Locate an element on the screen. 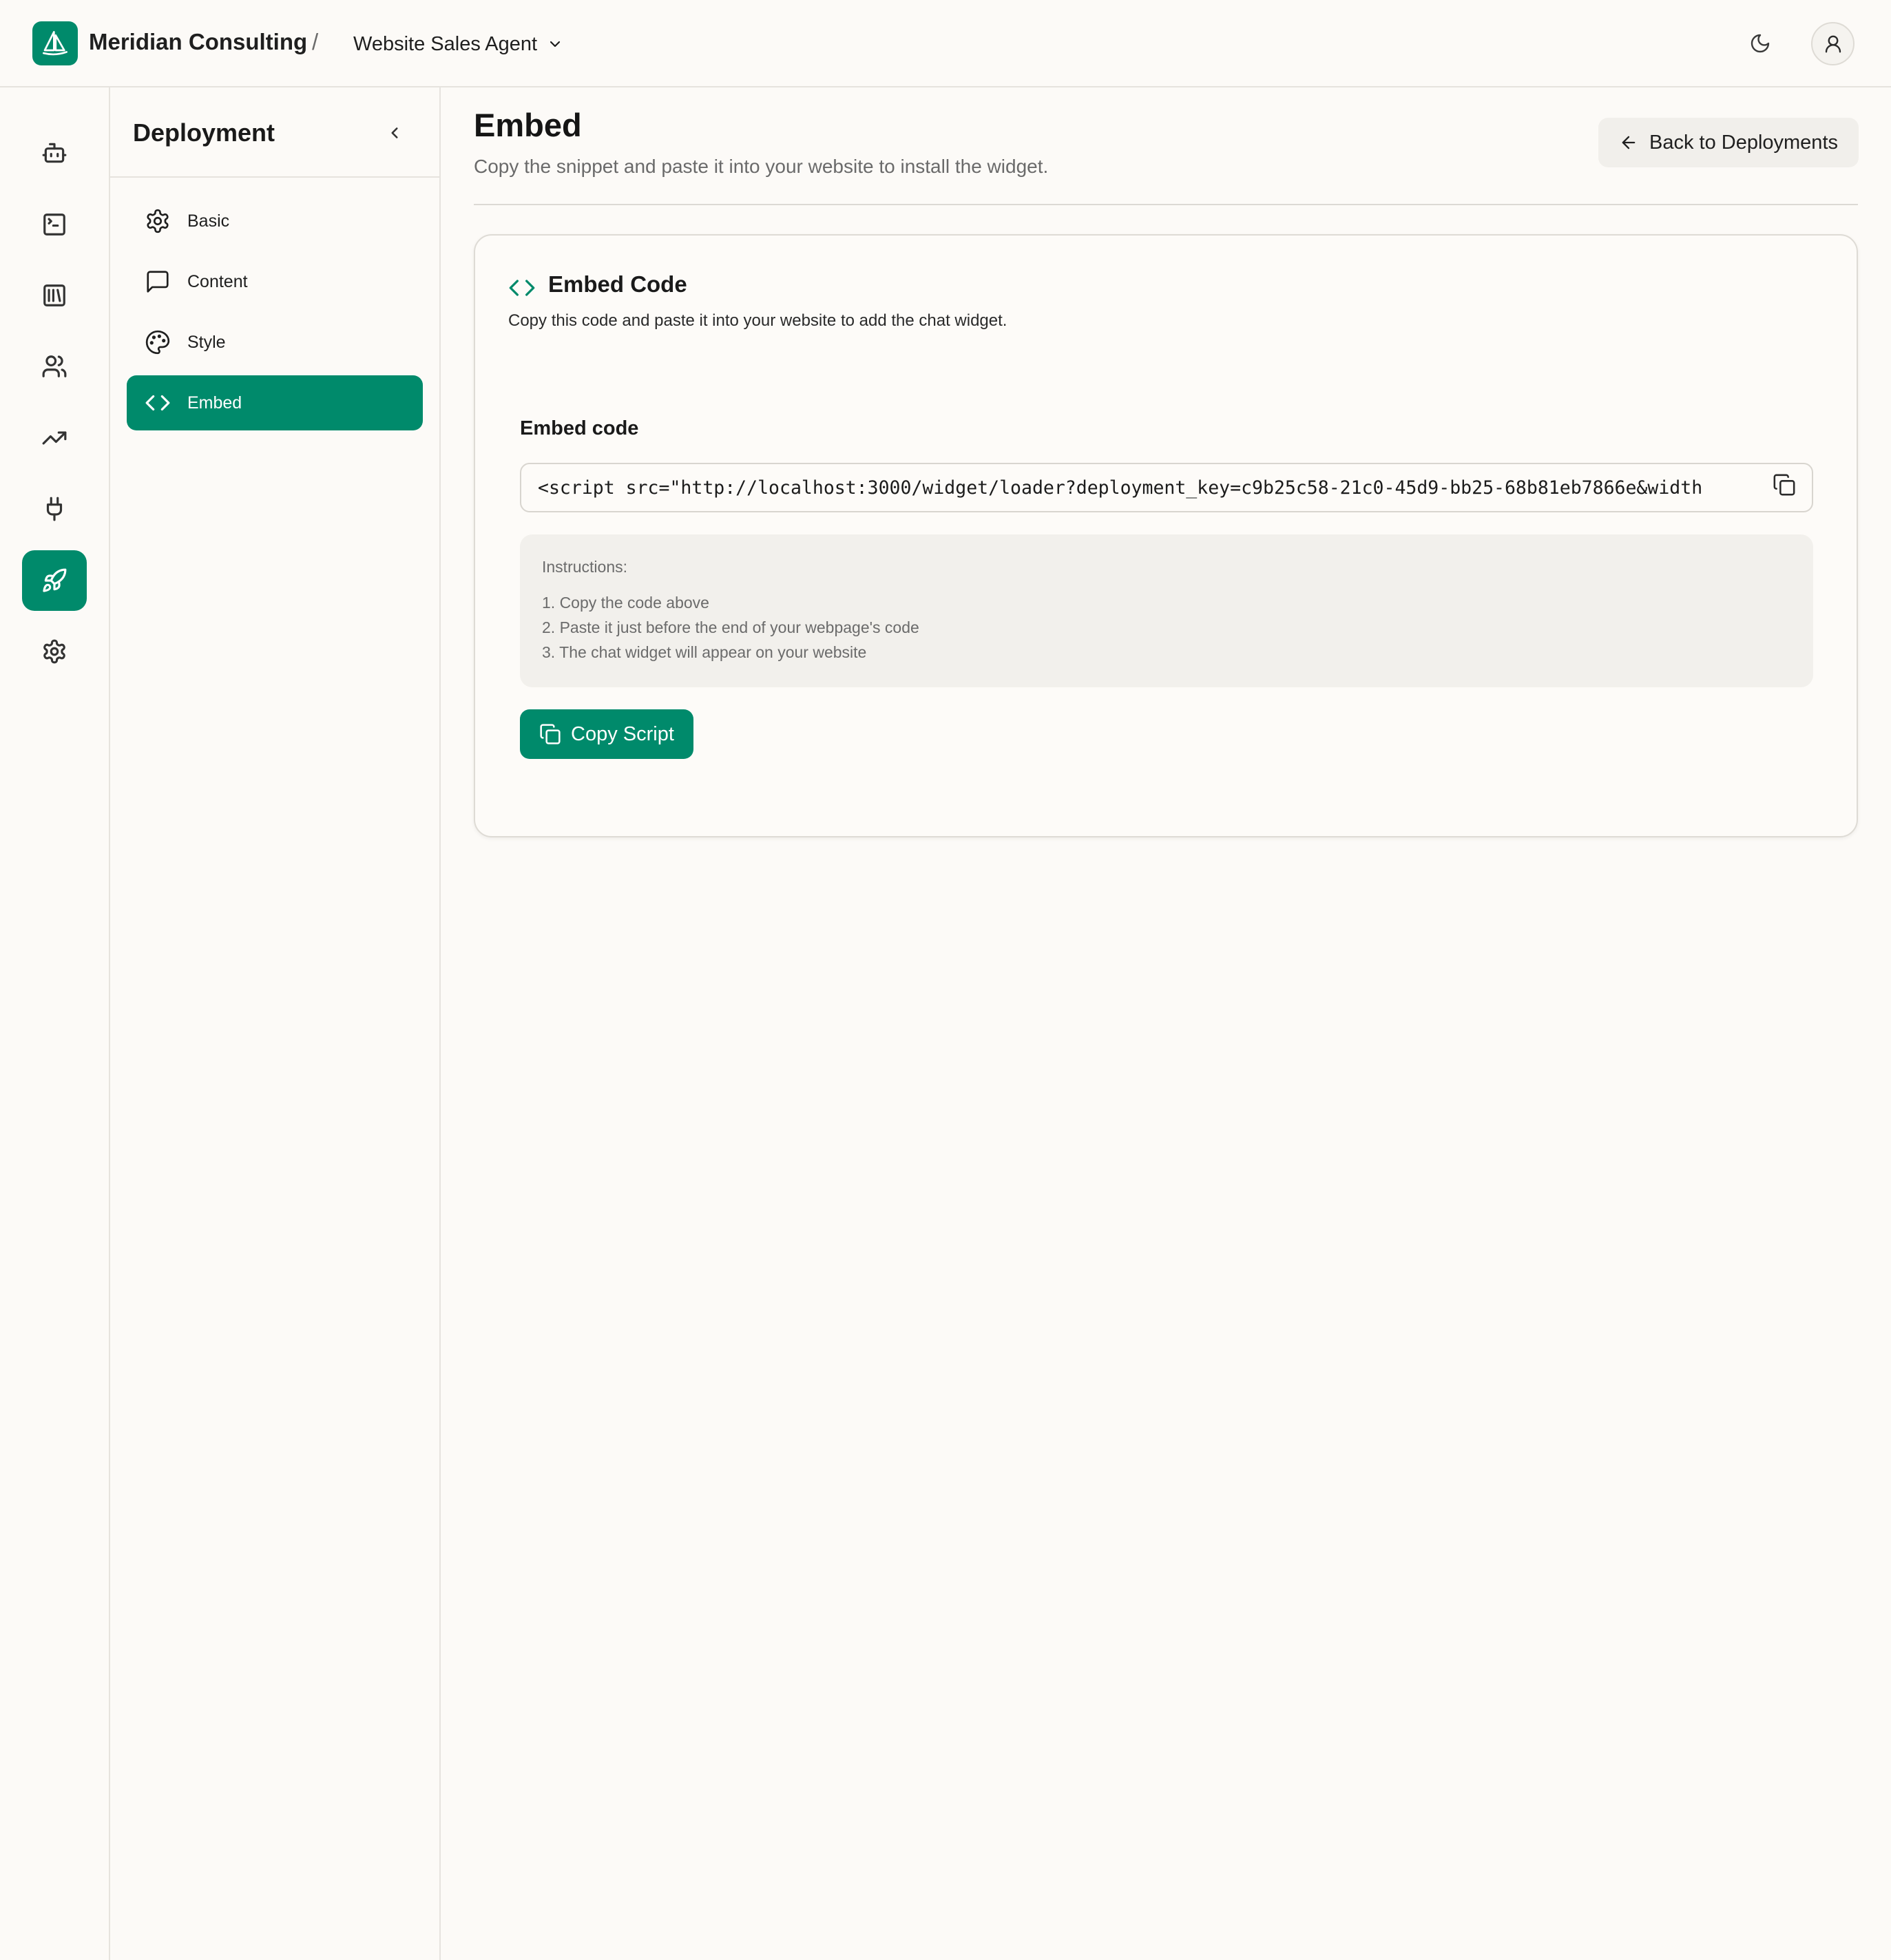 Image resolution: width=1891 pixels, height=1960 pixels. agent-selector: Website Sales Agent is located at coordinates (458, 44).